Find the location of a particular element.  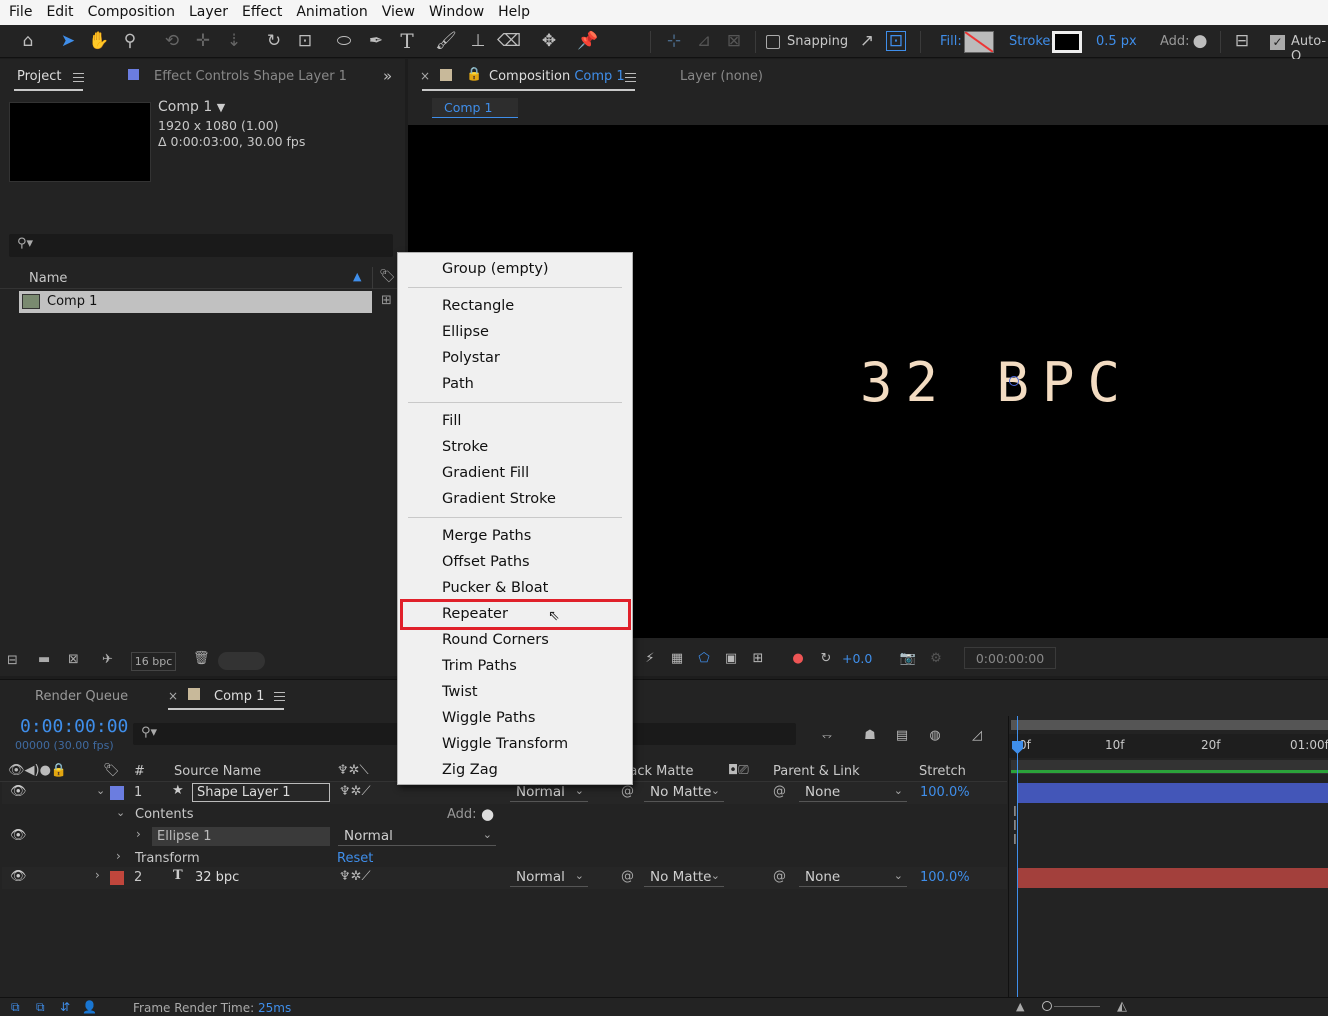

text-layer-matte-link-icon: @ is located at coordinates (627, 876).